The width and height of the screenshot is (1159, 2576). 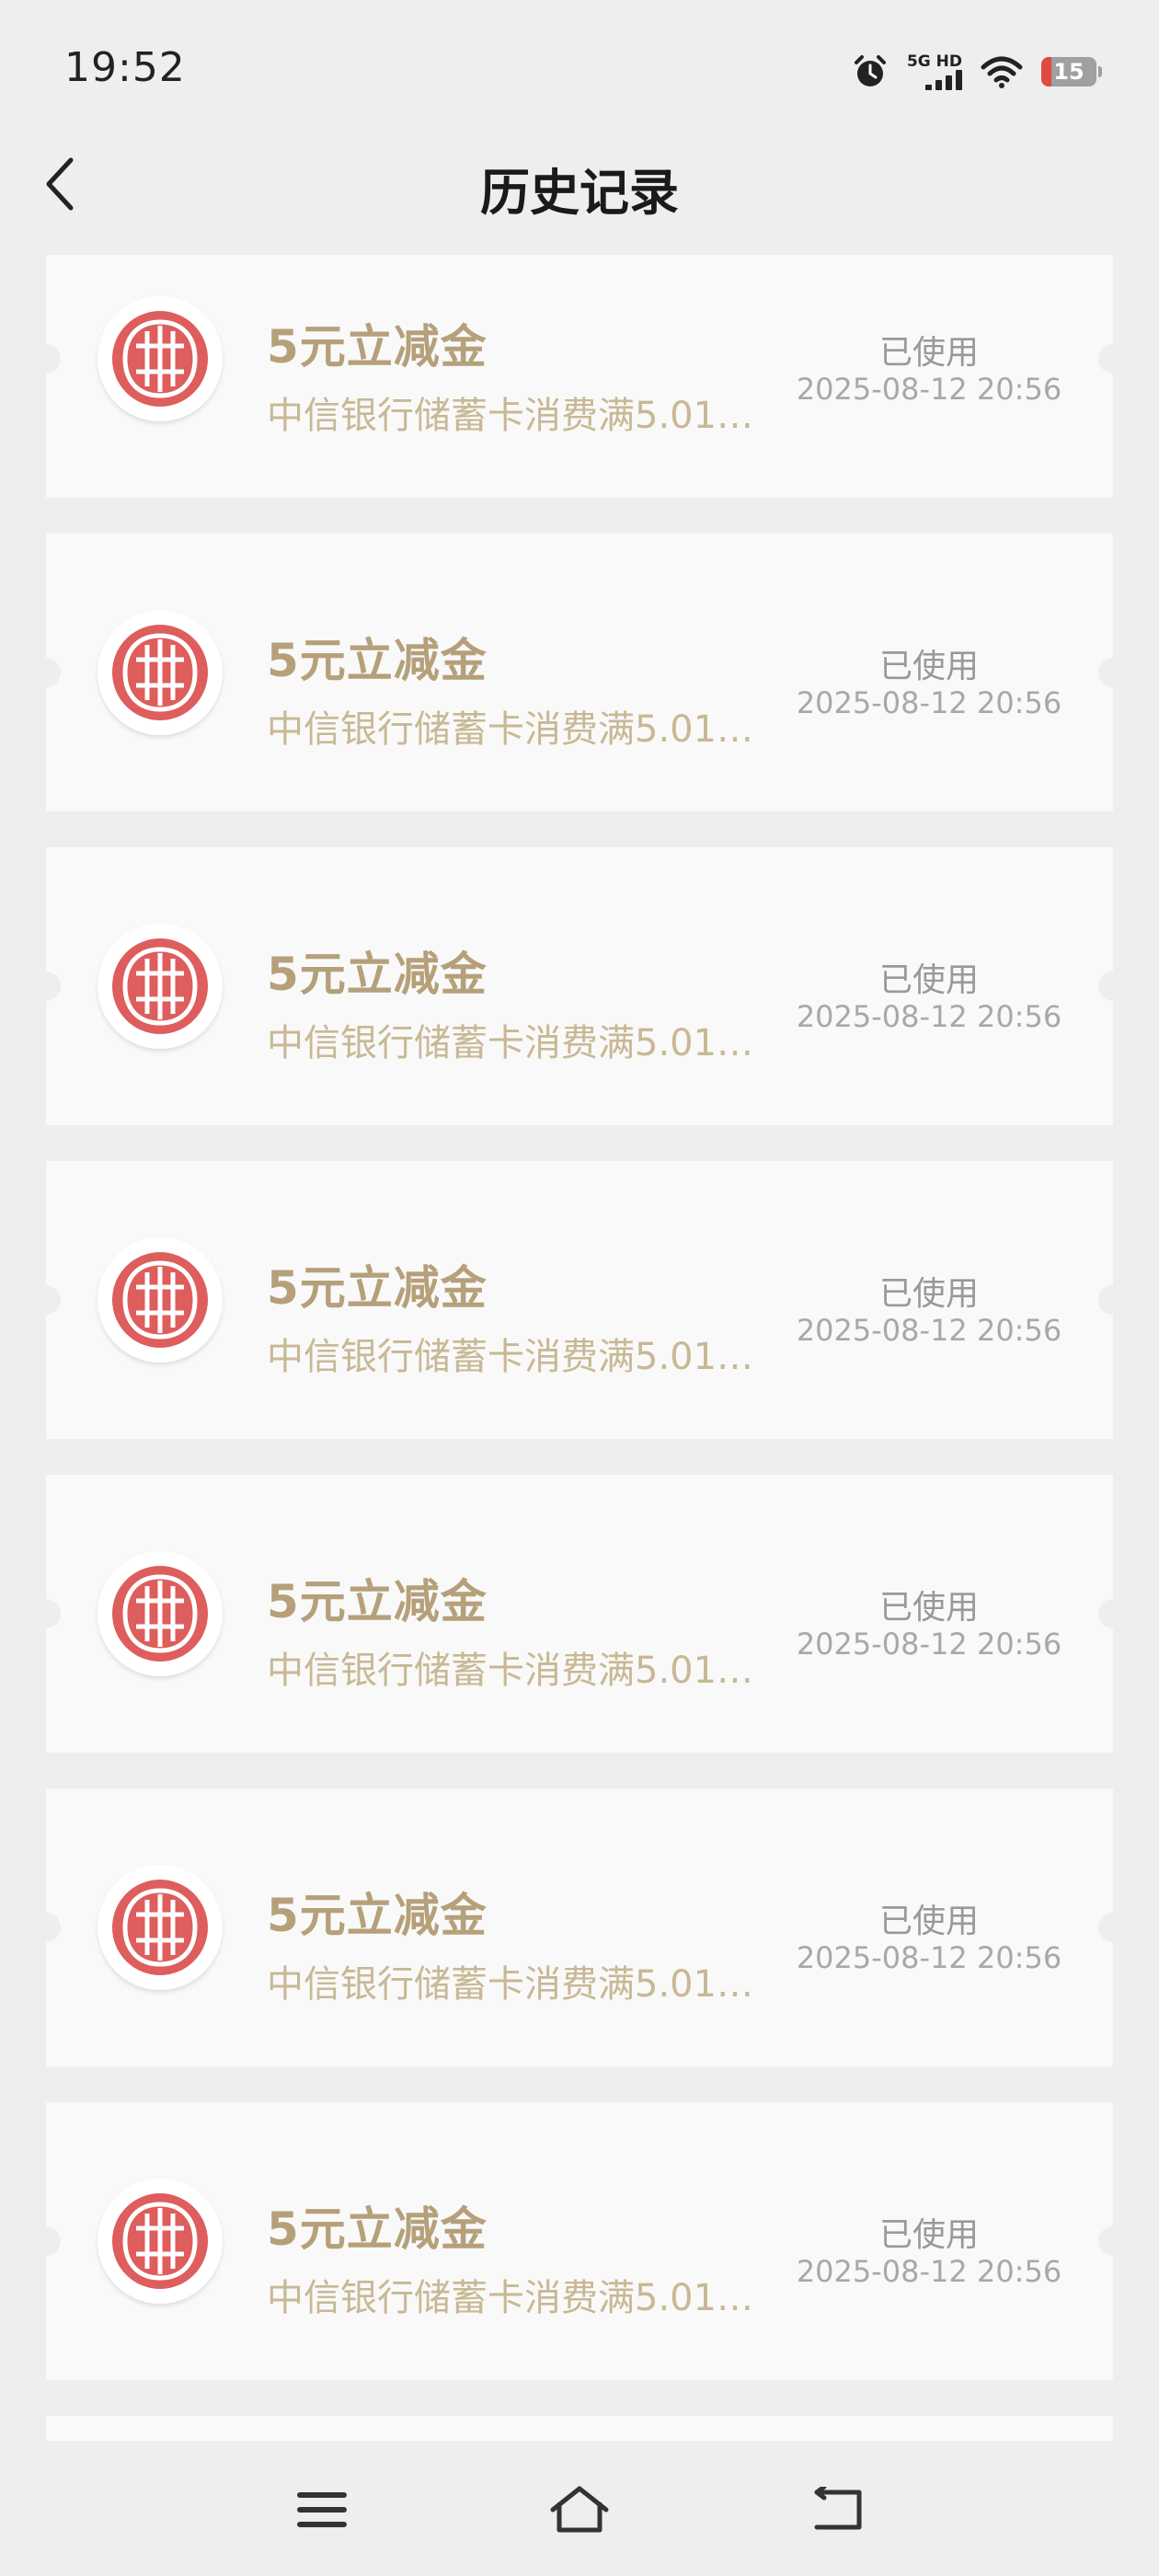 I want to click on page-title: 历史记录, so click(x=579, y=193).